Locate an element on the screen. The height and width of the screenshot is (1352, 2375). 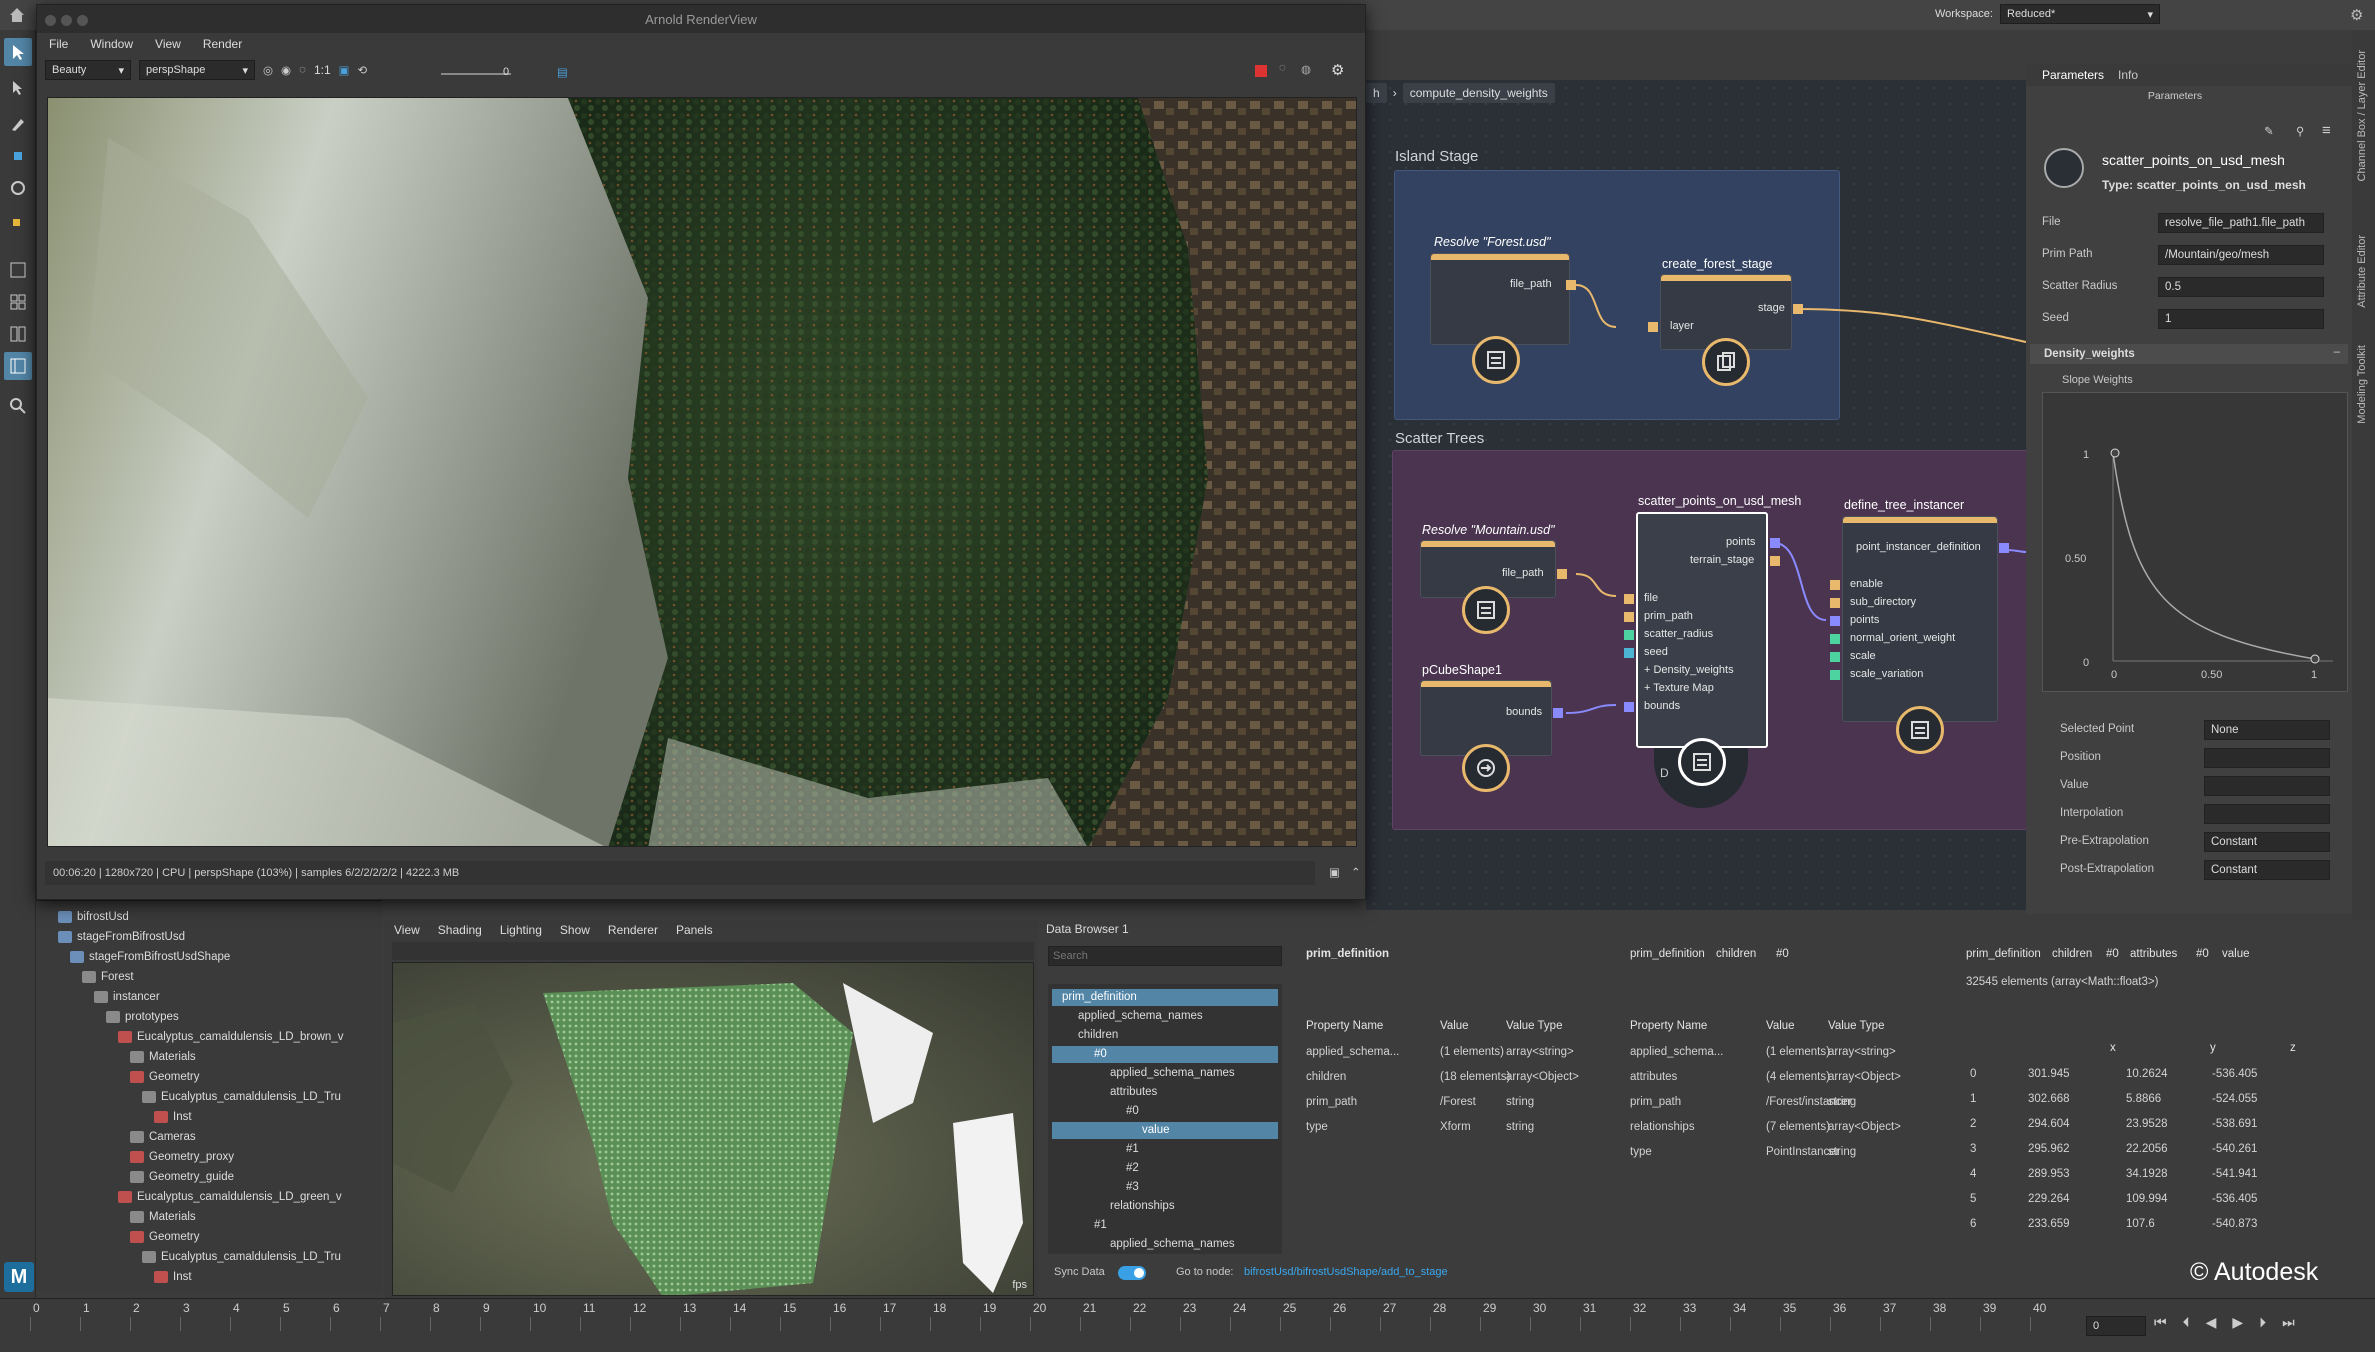
viewport-menu-panels: Panels is located at coordinates (694, 930).